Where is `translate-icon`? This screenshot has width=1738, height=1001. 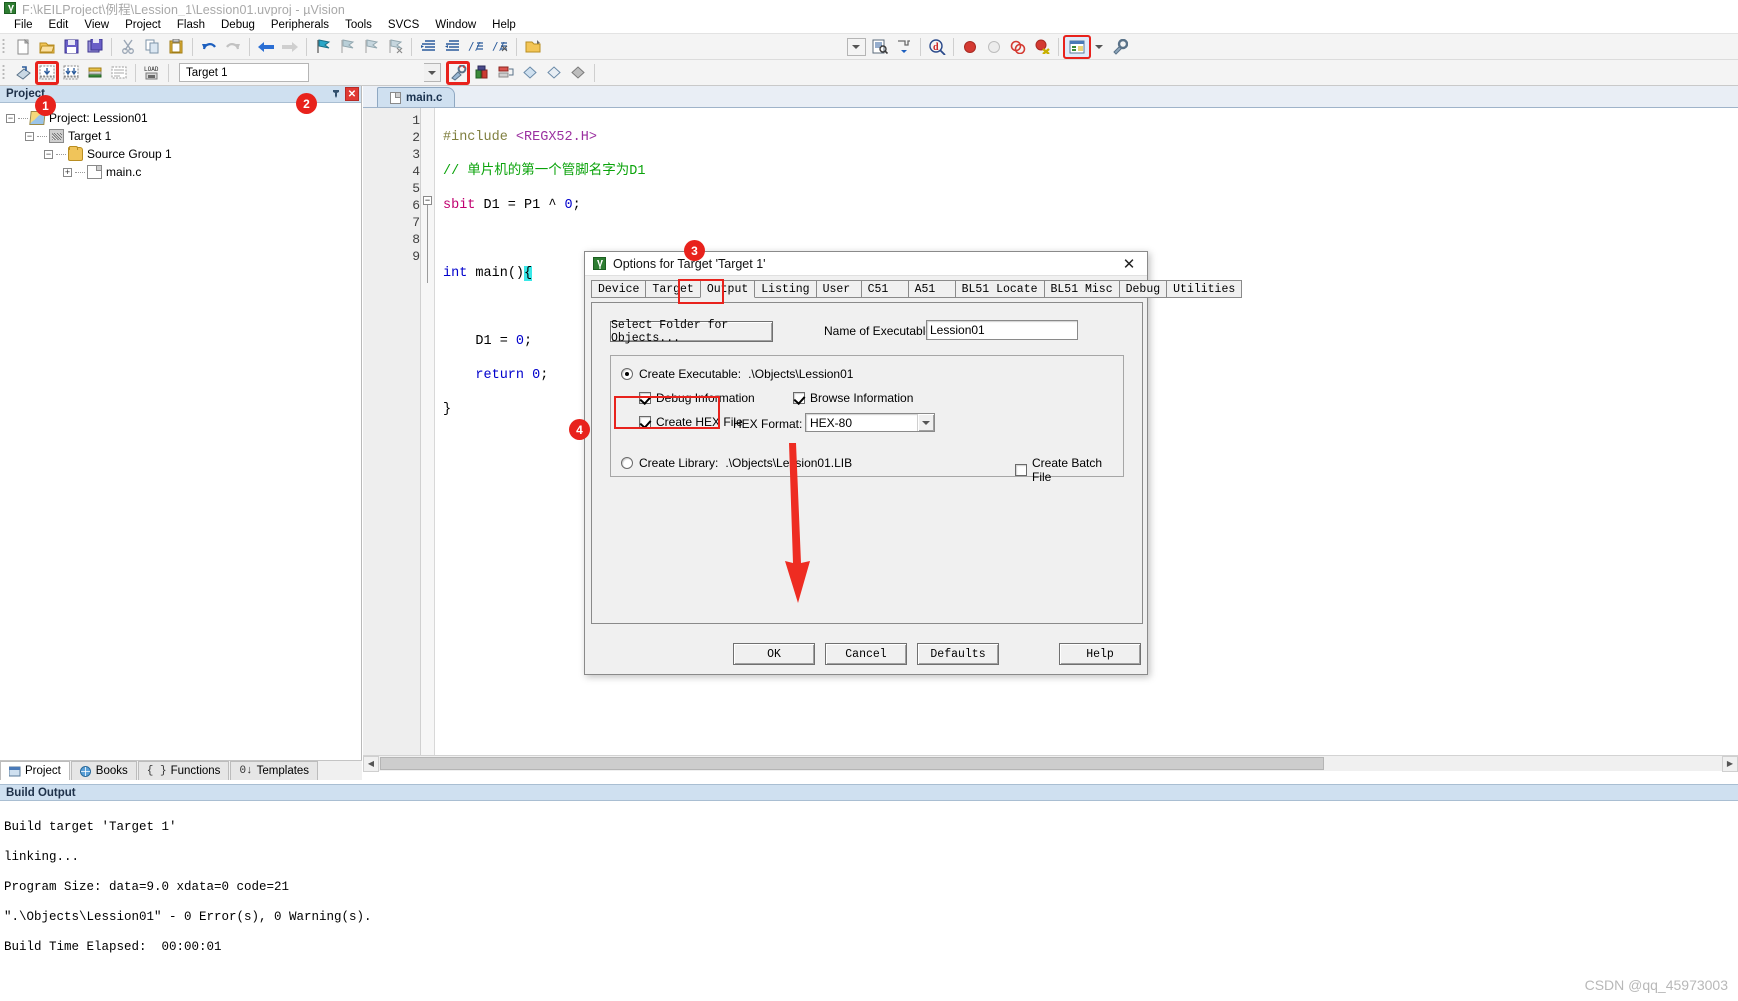
translate-icon is located at coordinates (23, 73).